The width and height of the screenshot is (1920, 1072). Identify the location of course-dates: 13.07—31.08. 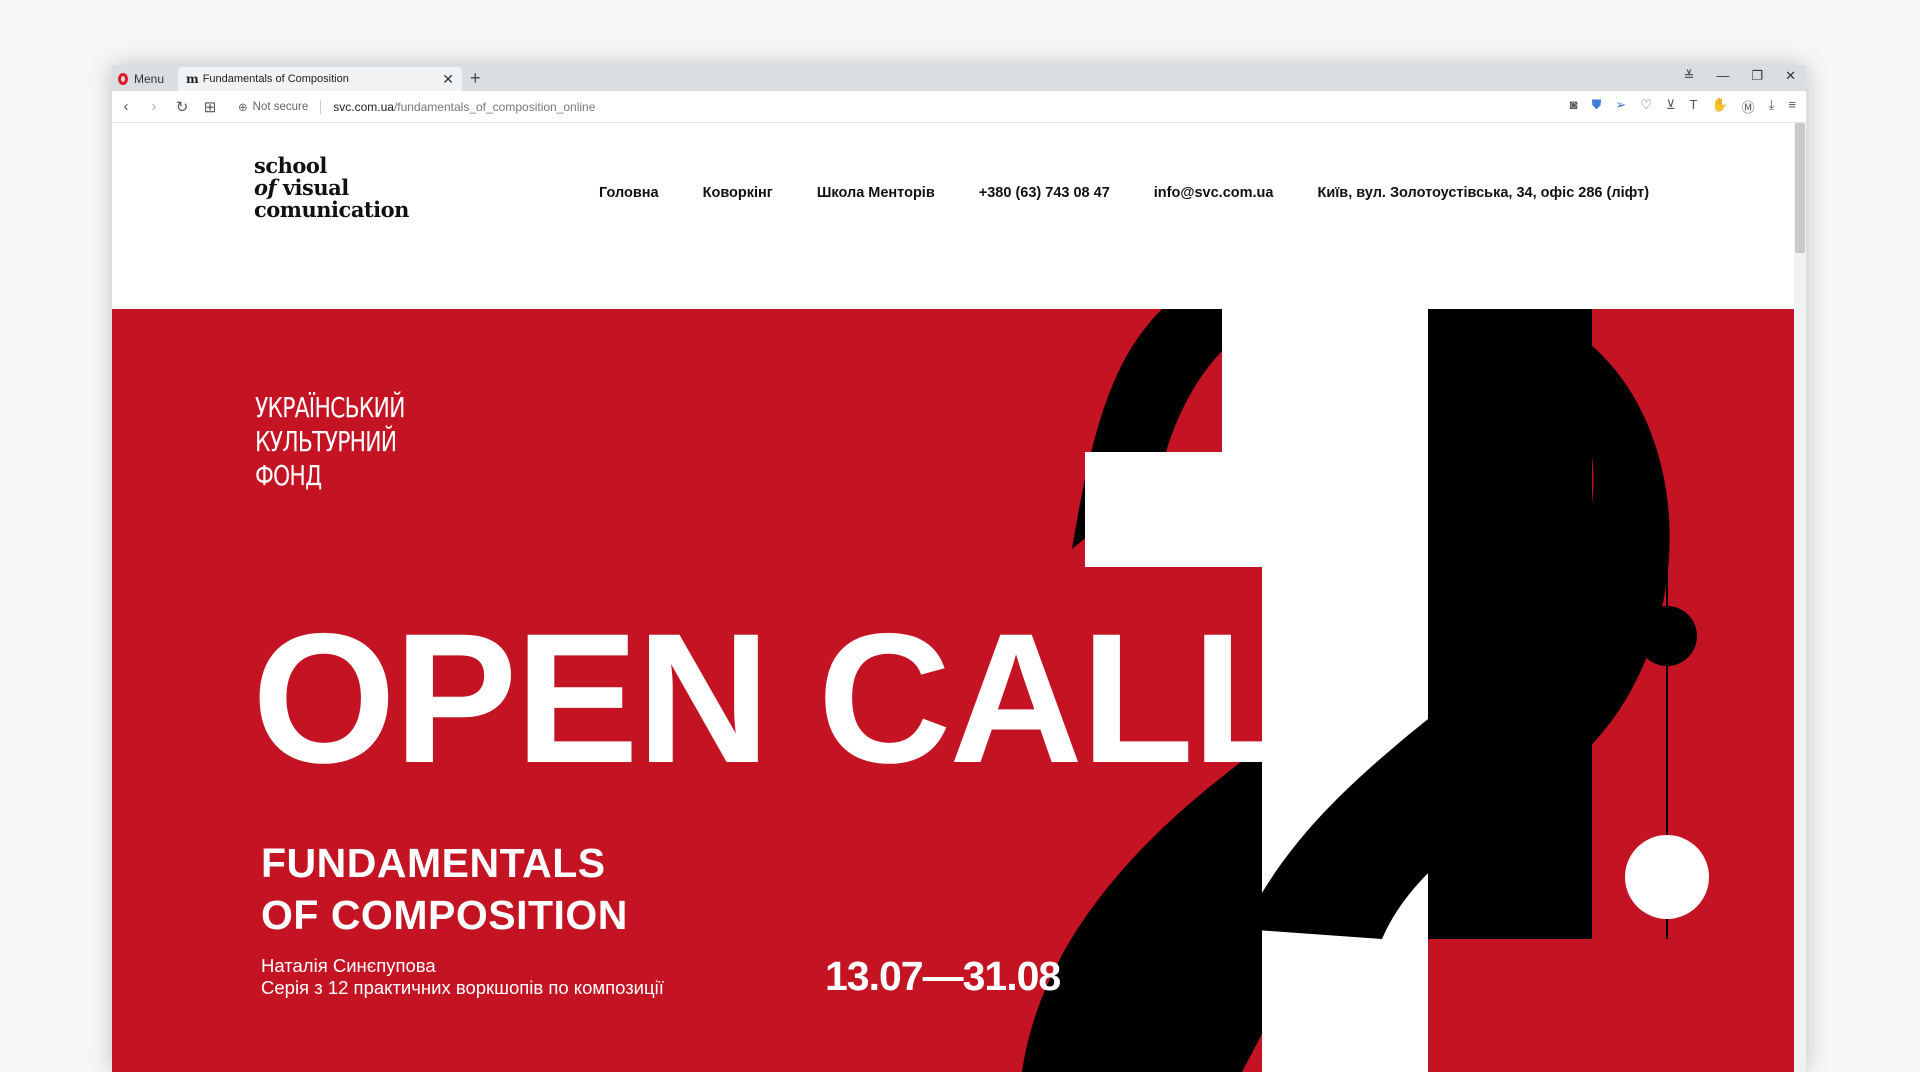
(943, 976).